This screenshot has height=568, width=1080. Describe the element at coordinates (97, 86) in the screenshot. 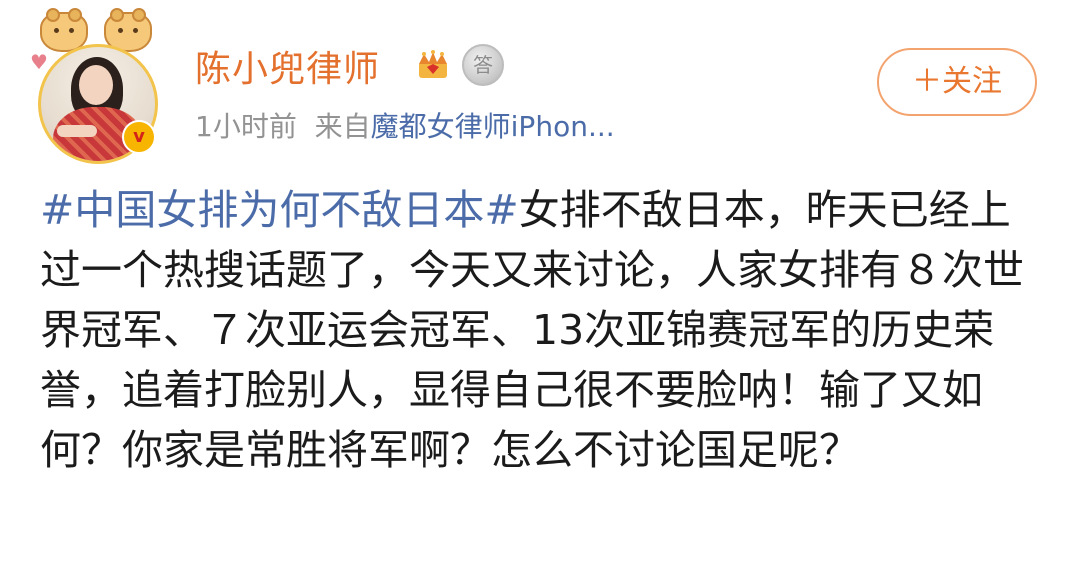

I see `author-avatar-frame: ♥ v` at that location.